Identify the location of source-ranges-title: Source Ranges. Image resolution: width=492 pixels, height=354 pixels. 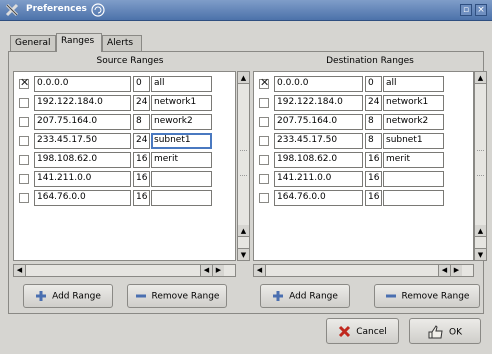
(130, 61).